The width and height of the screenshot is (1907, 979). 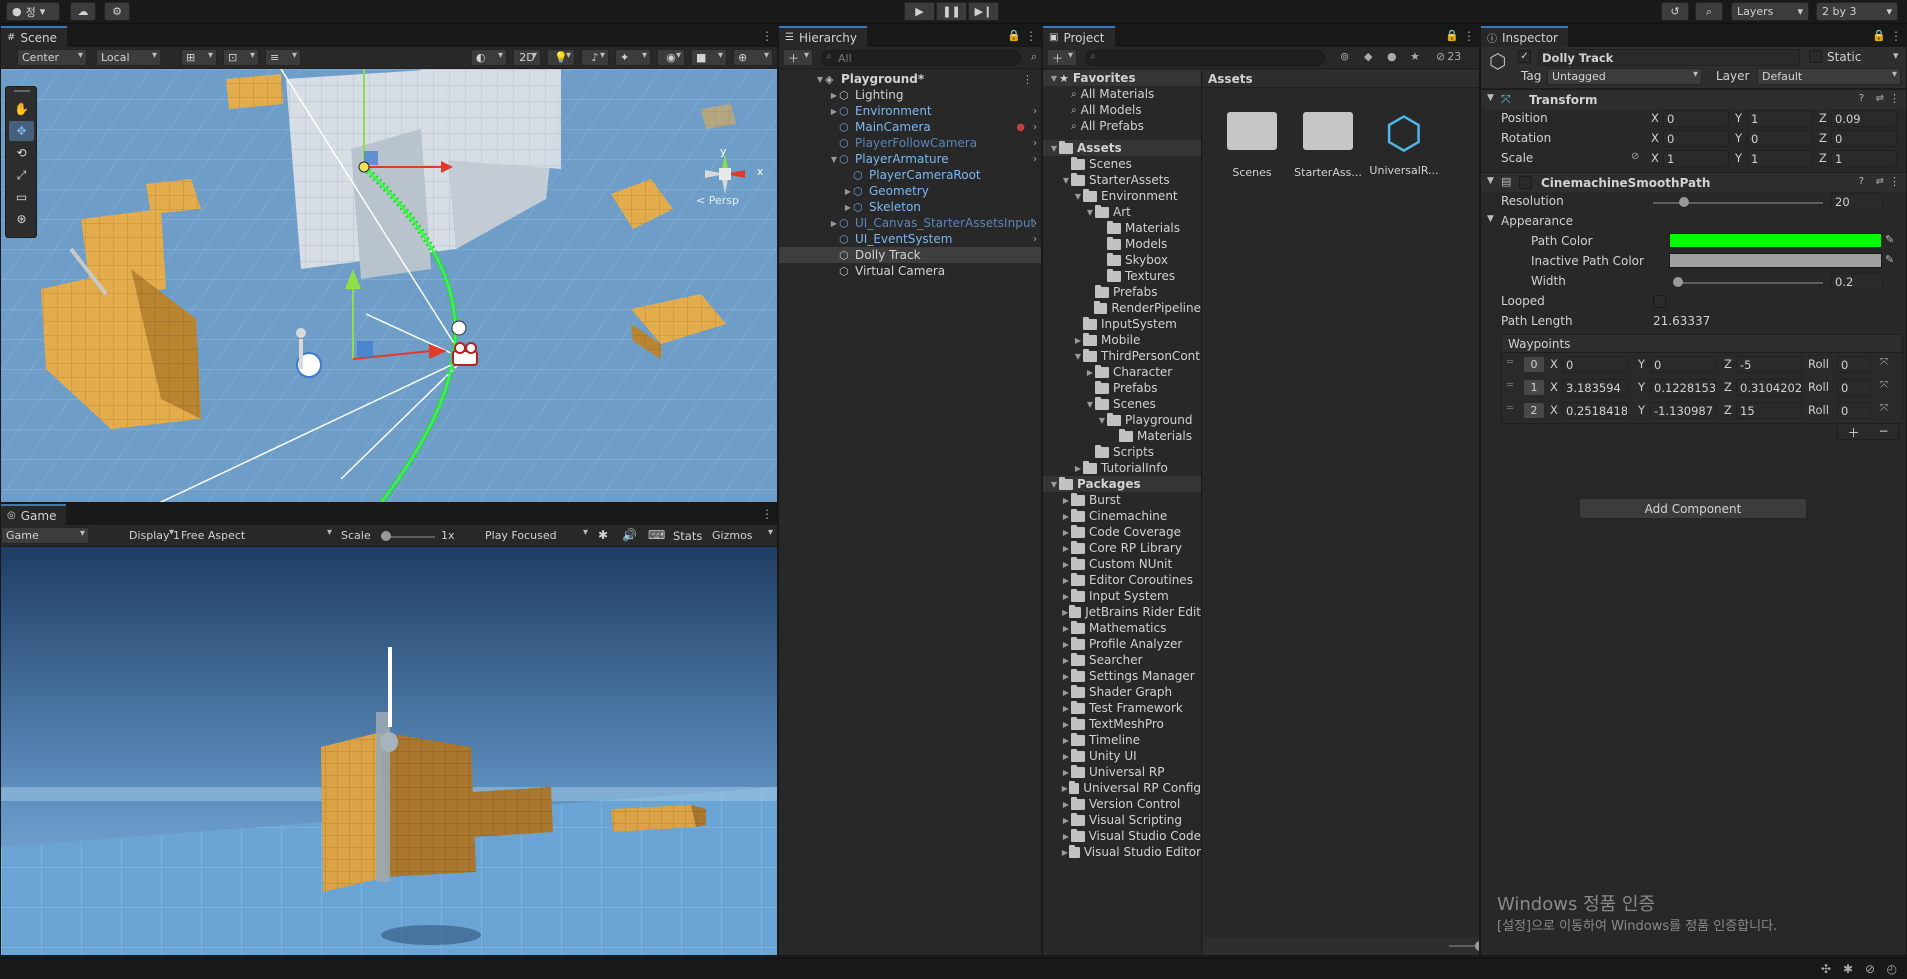 What do you see at coordinates (21, 153) in the screenshot?
I see `rotate-tool-icon: ⟲` at bounding box center [21, 153].